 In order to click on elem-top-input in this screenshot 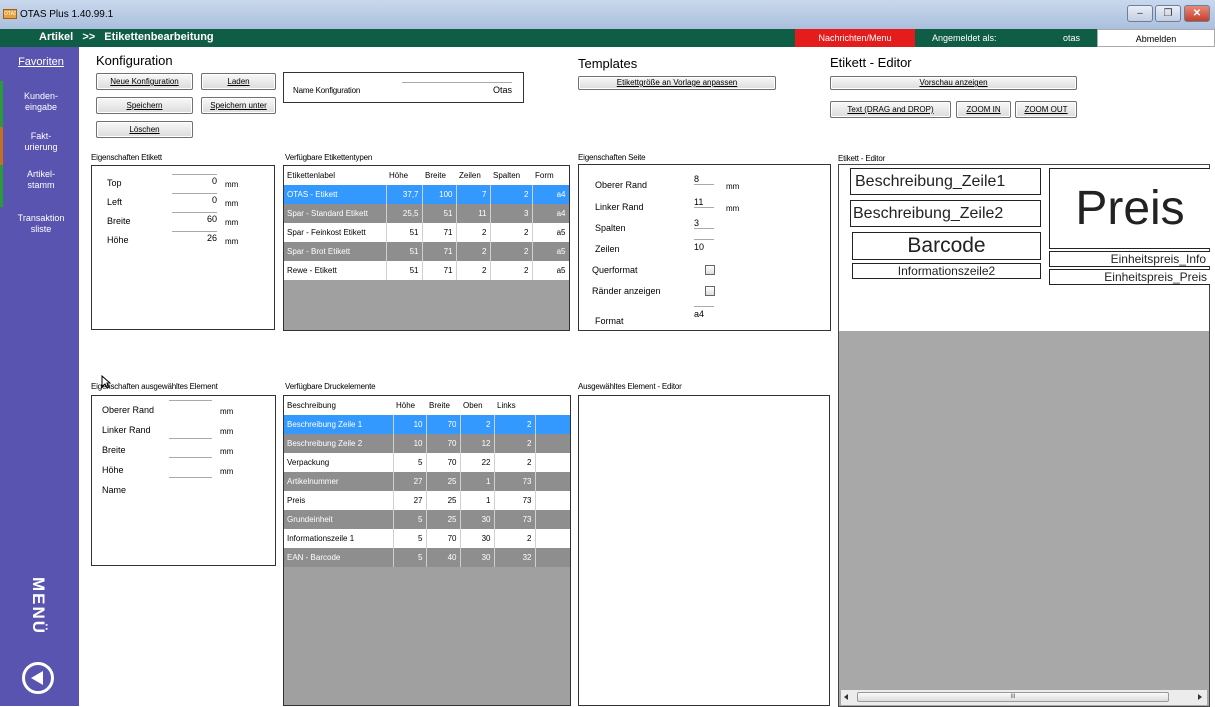, I will do `click(190, 407)`.